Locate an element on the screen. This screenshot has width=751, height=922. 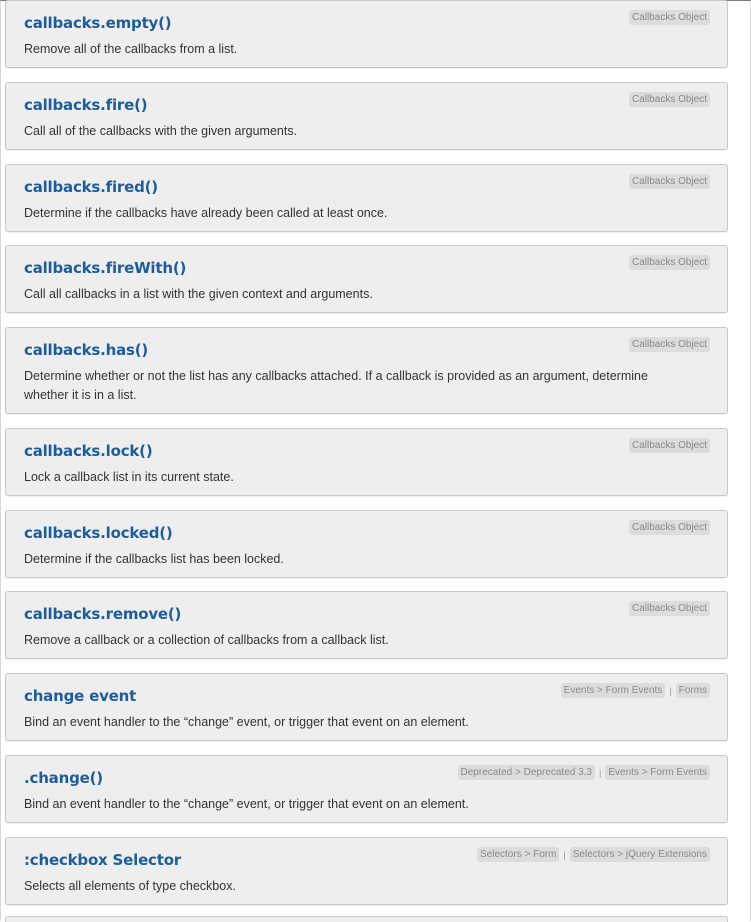
entry-title-link: callbacks.has() is located at coordinates (86, 350).